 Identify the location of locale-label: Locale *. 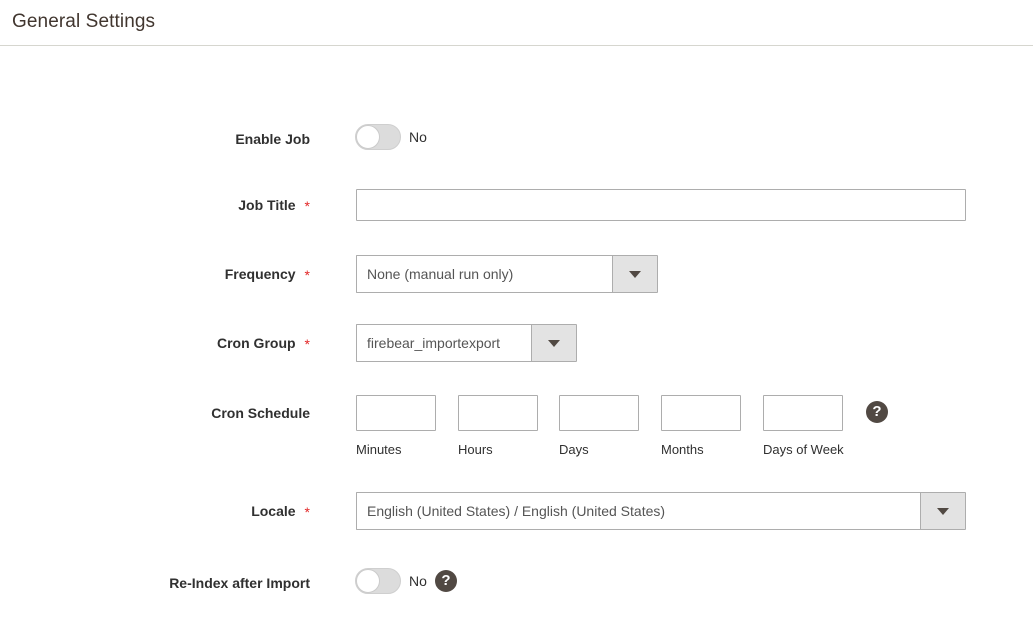
(155, 511).